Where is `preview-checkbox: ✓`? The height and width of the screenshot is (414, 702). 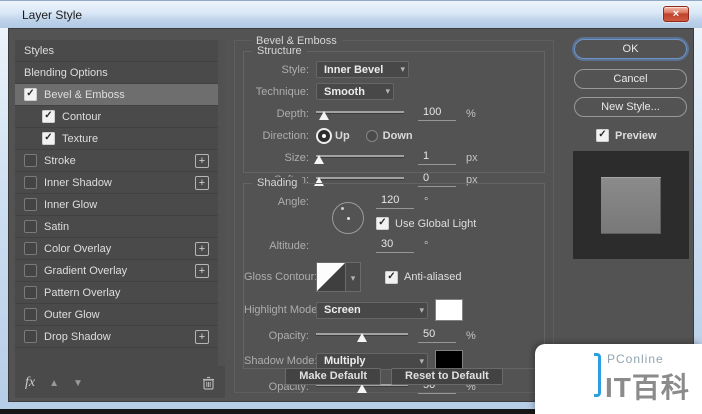 preview-checkbox: ✓ is located at coordinates (602, 135).